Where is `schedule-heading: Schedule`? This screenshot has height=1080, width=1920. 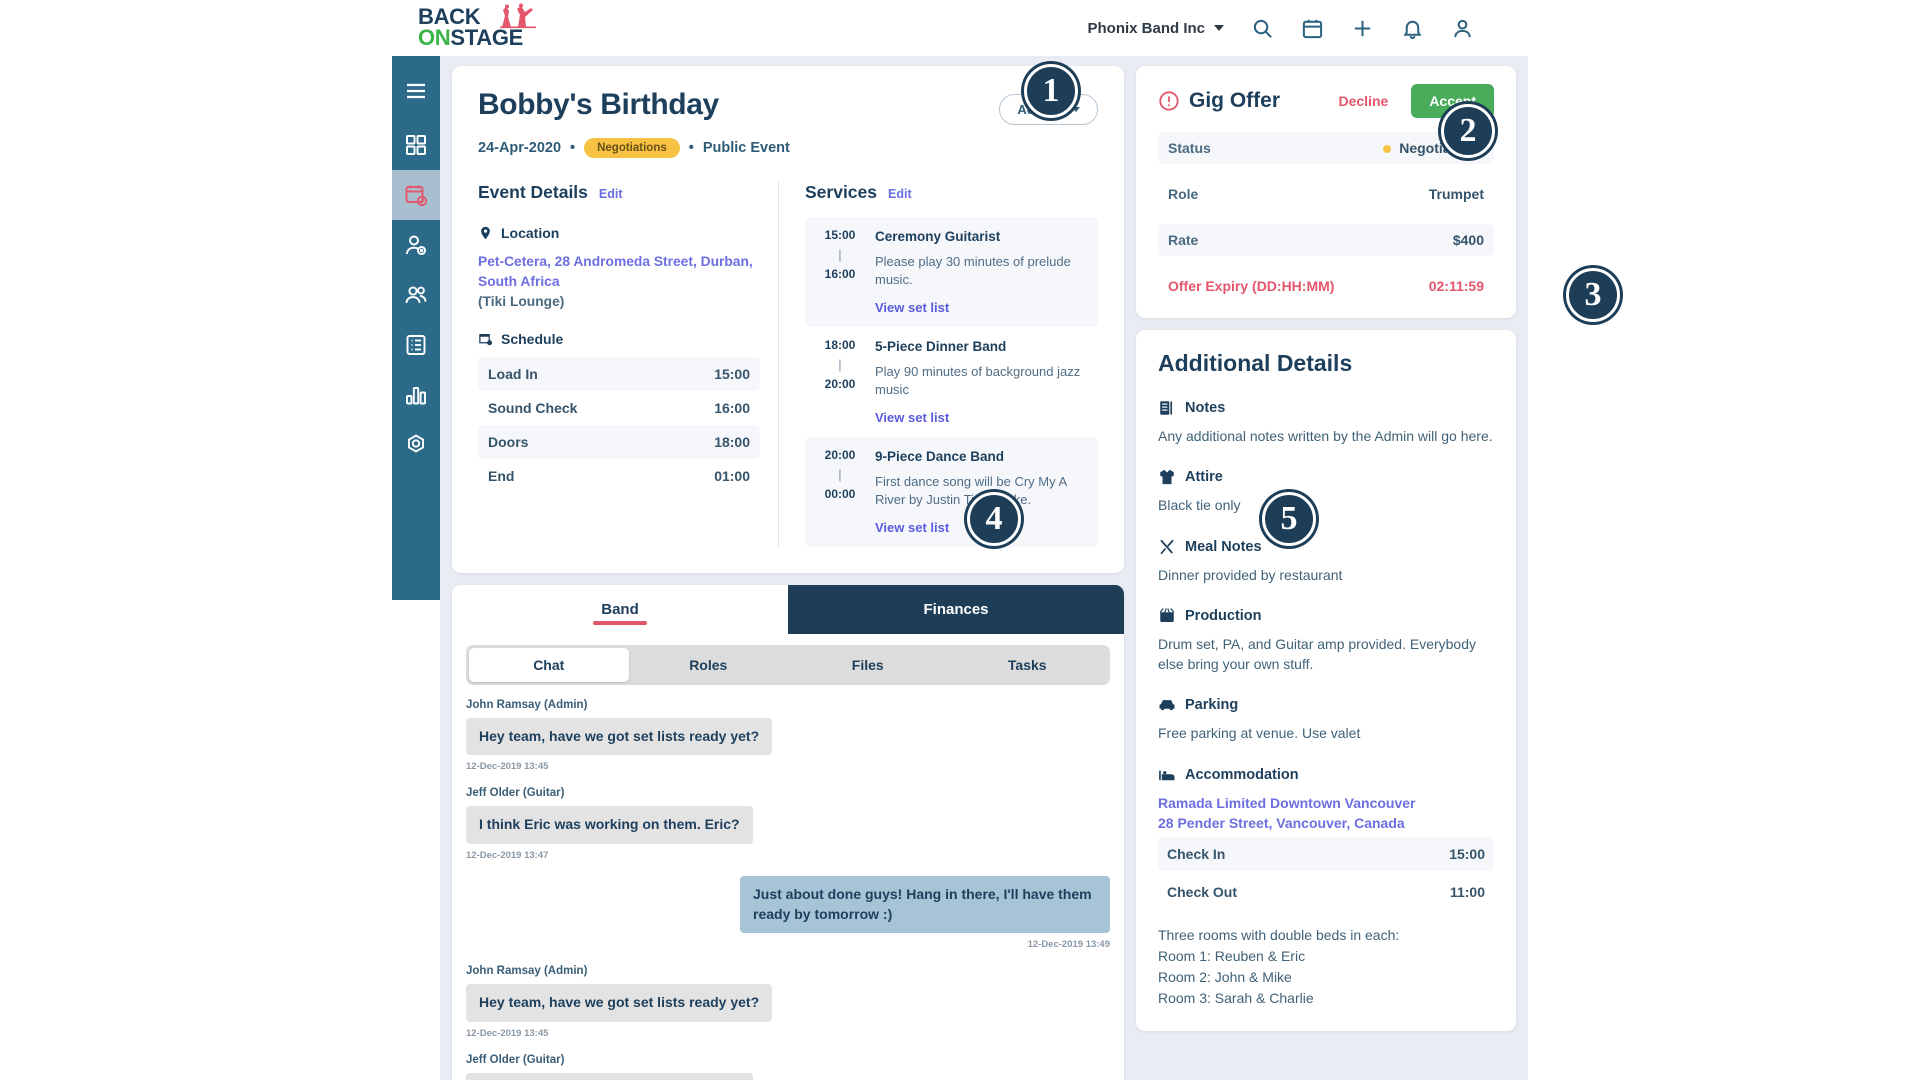
schedule-heading: Schedule is located at coordinates (619, 339).